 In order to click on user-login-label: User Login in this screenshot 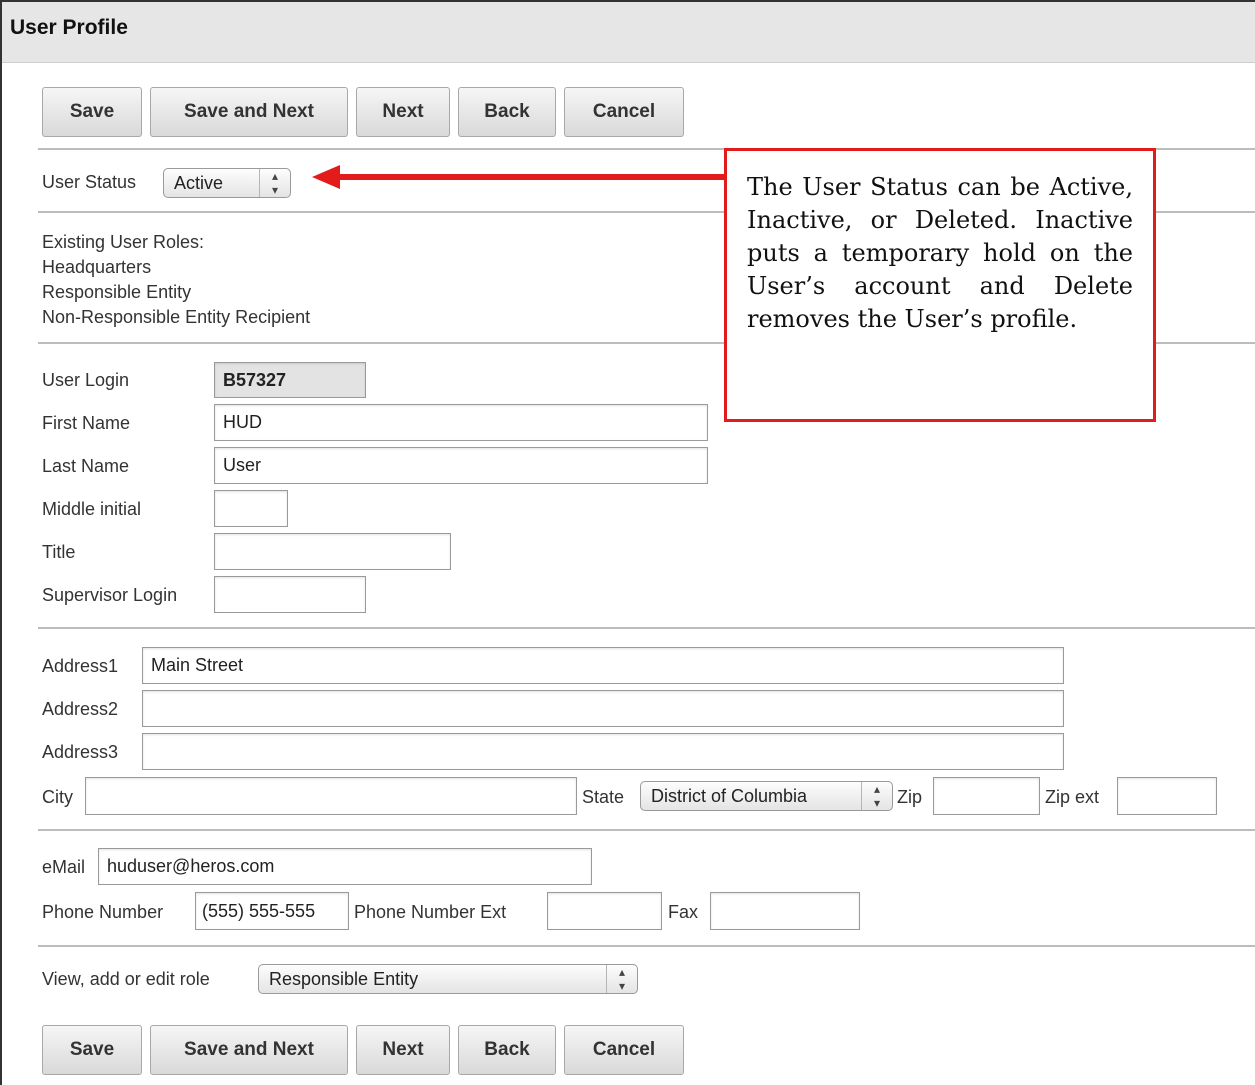, I will do `click(86, 380)`.